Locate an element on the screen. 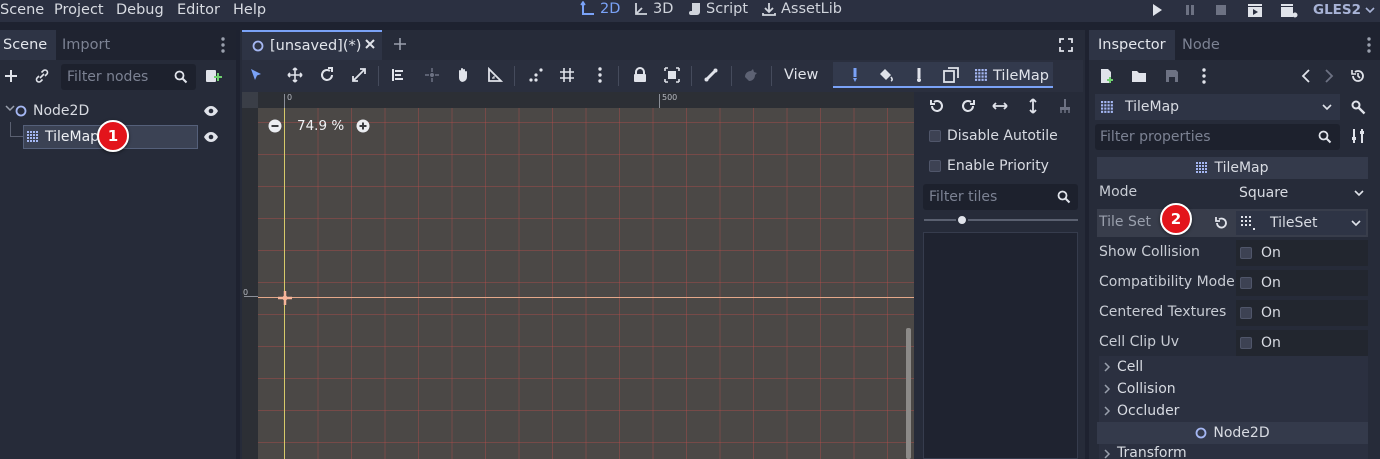 The image size is (1380, 459). rotate-right-icon is located at coordinates (968, 106).